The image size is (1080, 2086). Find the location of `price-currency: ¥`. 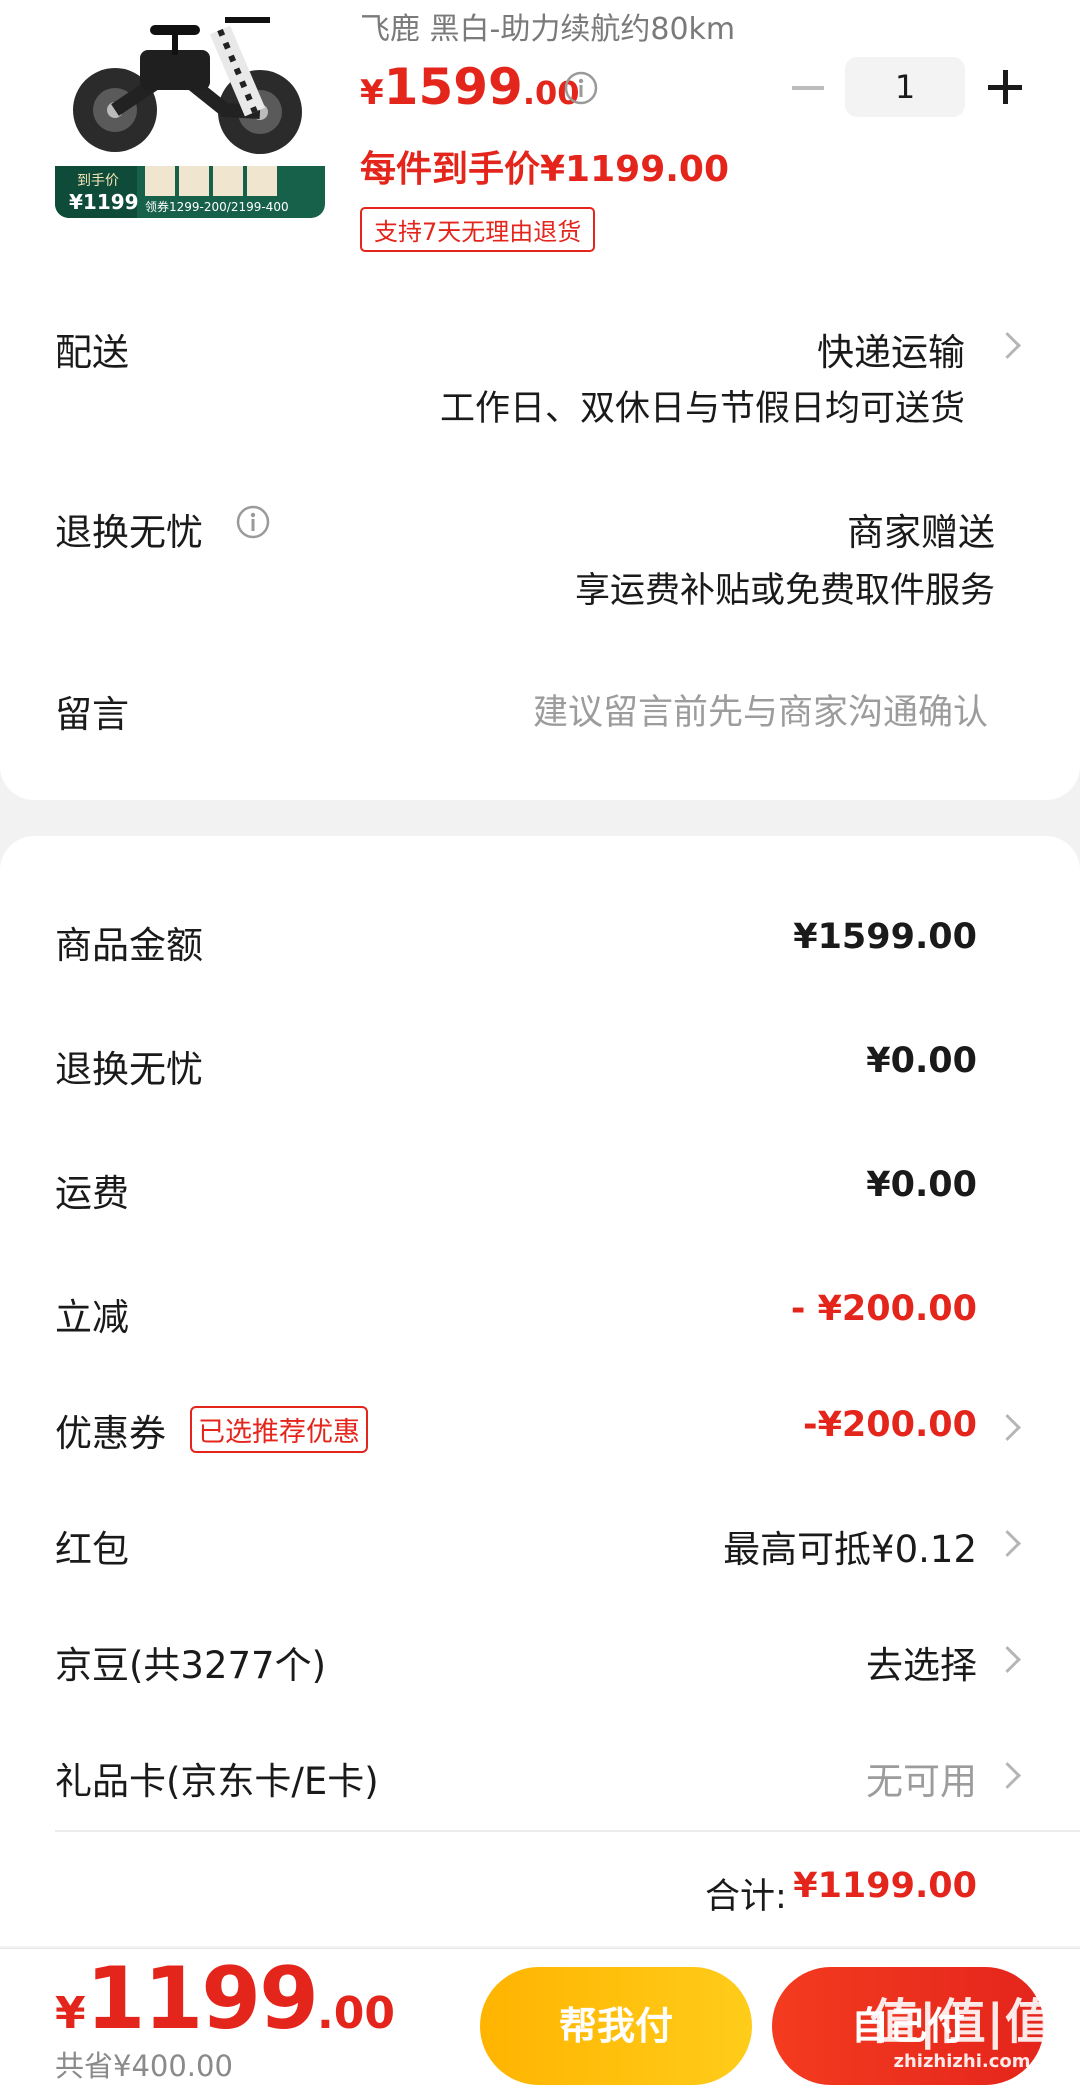

price-currency: ¥ is located at coordinates (372, 93).